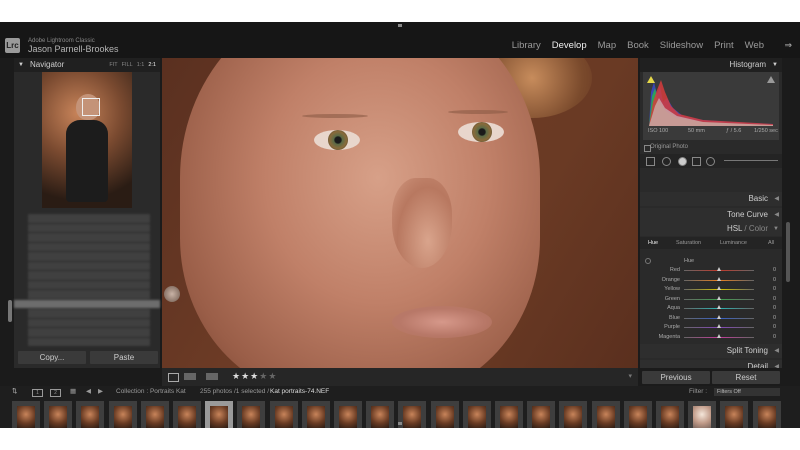  I want to click on targeted-adjustment-icon, so click(648, 261).